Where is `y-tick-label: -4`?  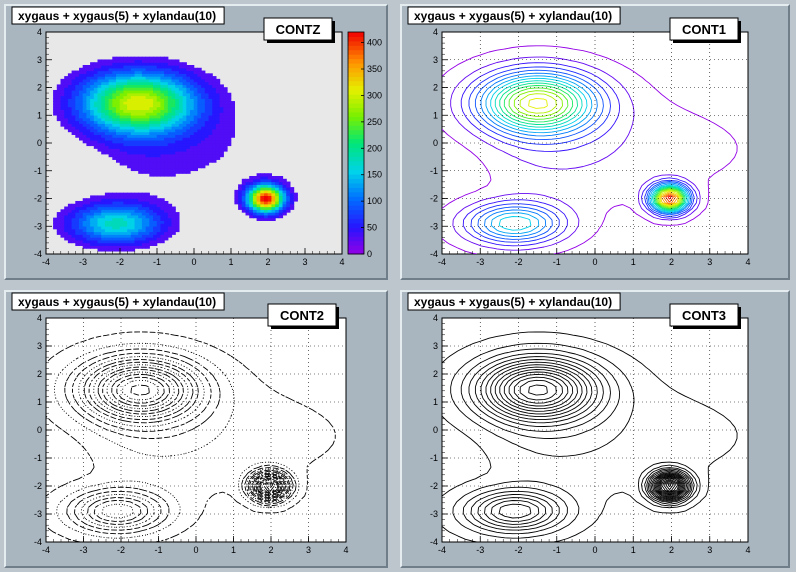 y-tick-label: -4 is located at coordinates (434, 254).